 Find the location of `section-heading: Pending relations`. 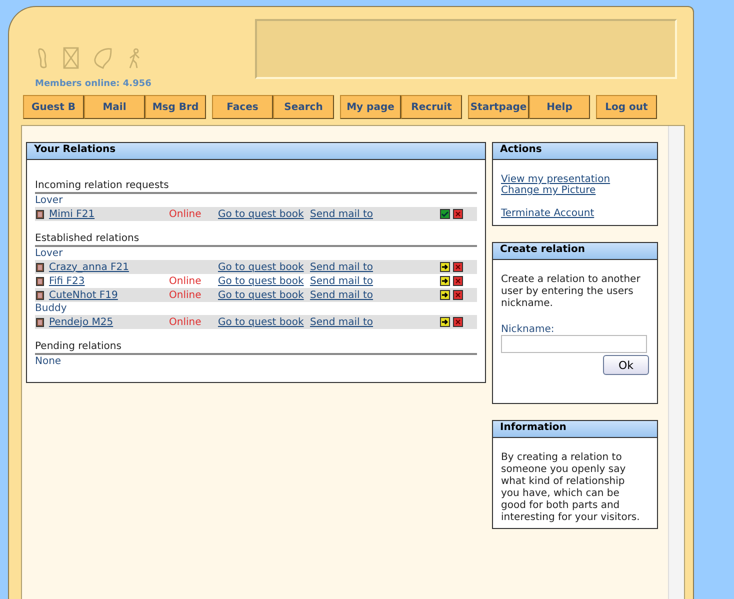

section-heading: Pending relations is located at coordinates (256, 348).